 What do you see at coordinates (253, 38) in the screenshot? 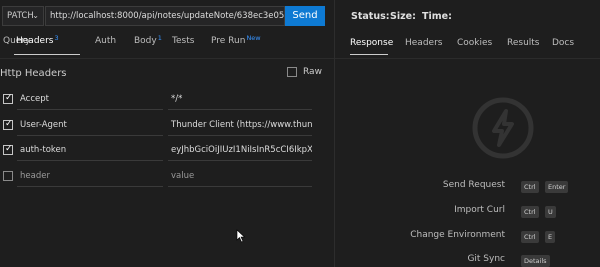
I see `new-badge: New` at bounding box center [253, 38].